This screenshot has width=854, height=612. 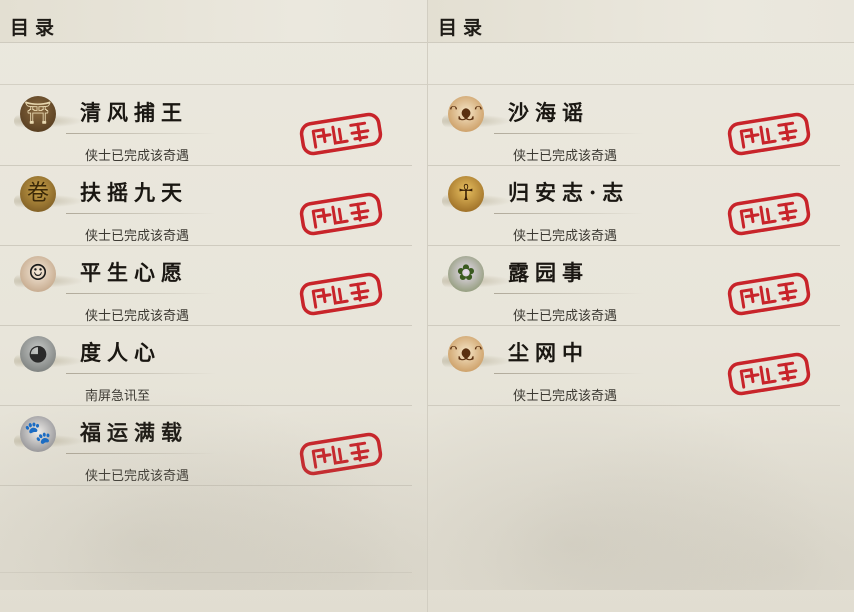 What do you see at coordinates (466, 194) in the screenshot?
I see `golden-figure-icon: ☥` at bounding box center [466, 194].